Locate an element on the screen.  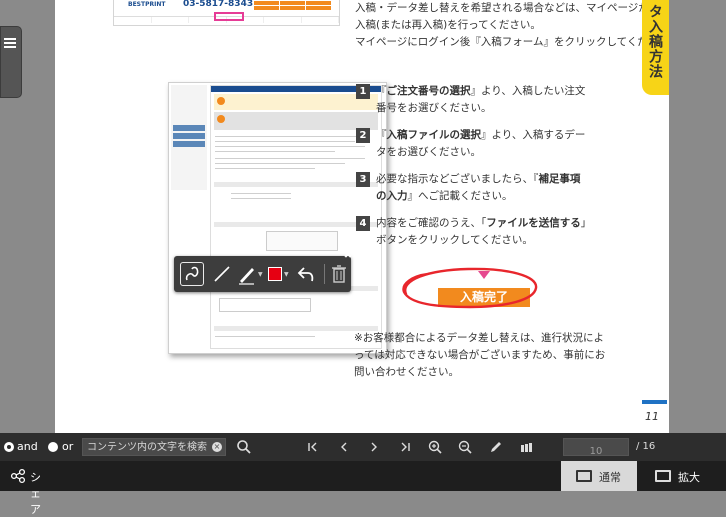
step-3-number: 3 is located at coordinates (363, 179).